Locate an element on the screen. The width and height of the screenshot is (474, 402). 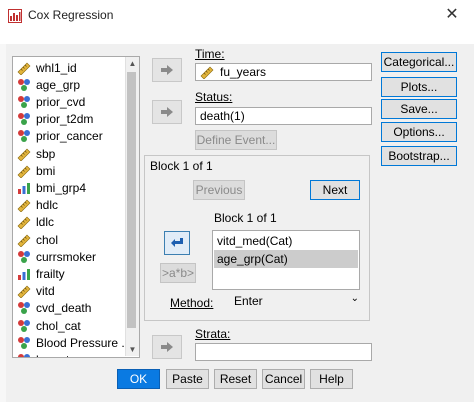
variable-item: prior_cancer is located at coordinates (71, 136).